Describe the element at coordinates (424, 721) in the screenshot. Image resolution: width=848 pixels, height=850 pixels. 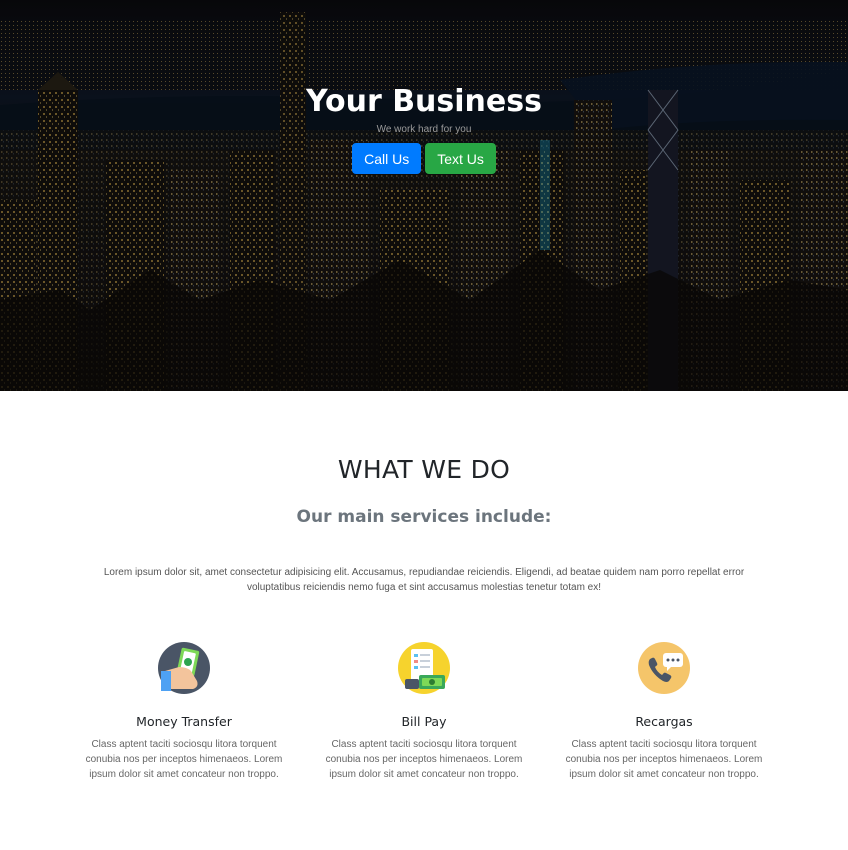
I see `service-title: Bill Pay` at that location.